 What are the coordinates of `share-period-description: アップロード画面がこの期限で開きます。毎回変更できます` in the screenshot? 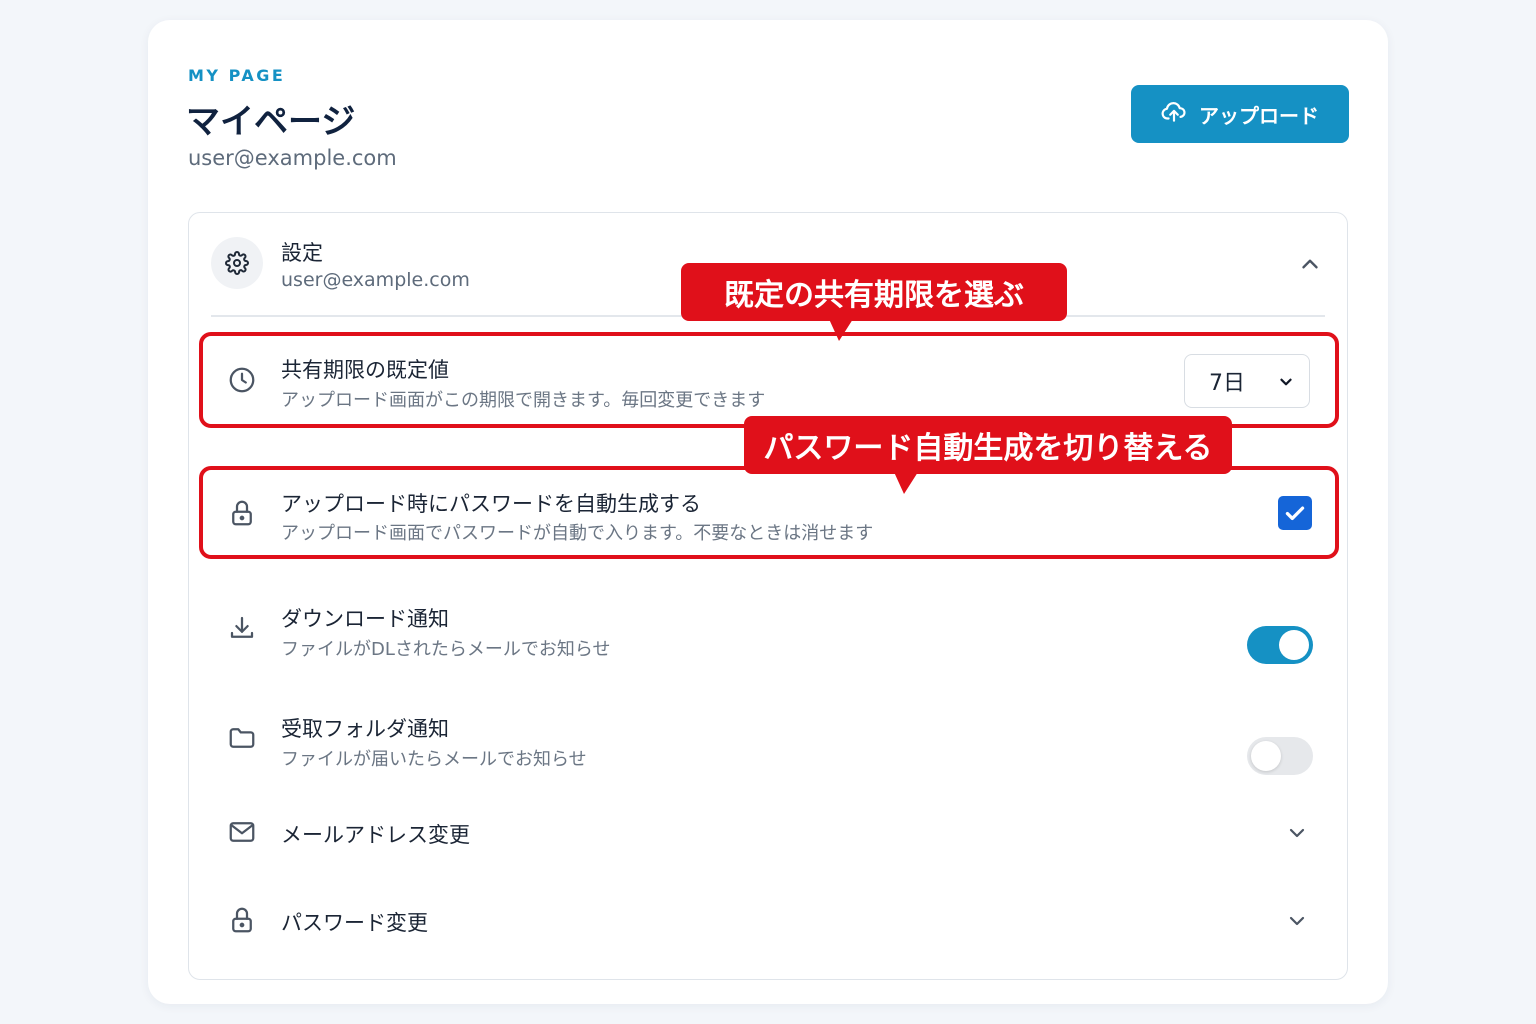 It's located at (523, 400).